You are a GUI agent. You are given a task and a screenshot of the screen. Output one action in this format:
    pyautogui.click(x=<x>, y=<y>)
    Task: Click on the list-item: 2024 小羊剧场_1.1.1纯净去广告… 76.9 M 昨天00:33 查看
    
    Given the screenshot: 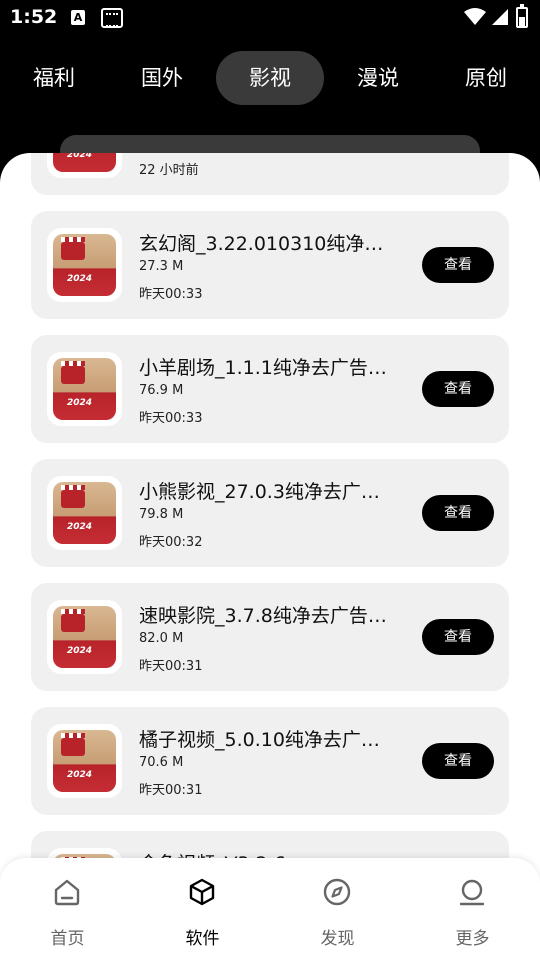 What is the action you would take?
    pyautogui.click(x=270, y=389)
    